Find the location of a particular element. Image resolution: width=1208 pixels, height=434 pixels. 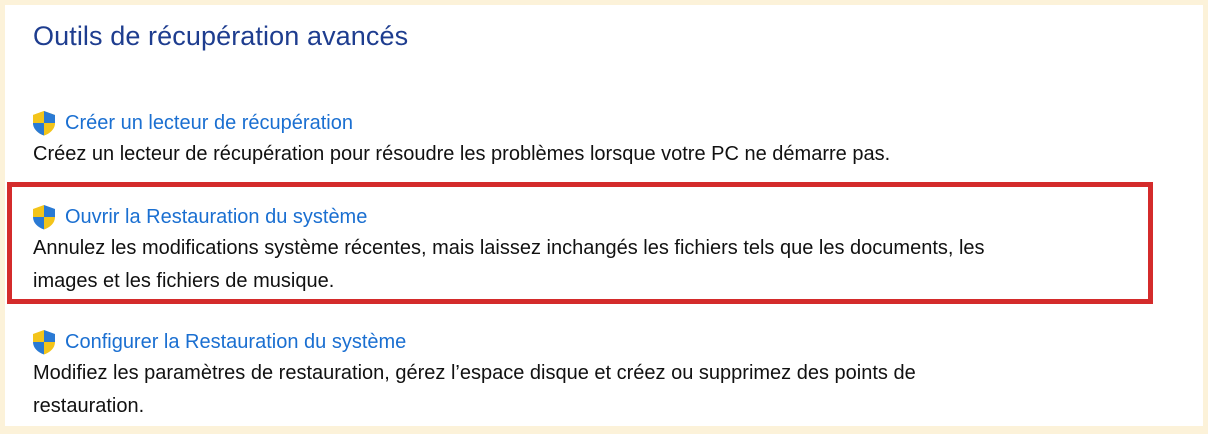

link-row: Créer un lecteur de récupération is located at coordinates (600, 123).